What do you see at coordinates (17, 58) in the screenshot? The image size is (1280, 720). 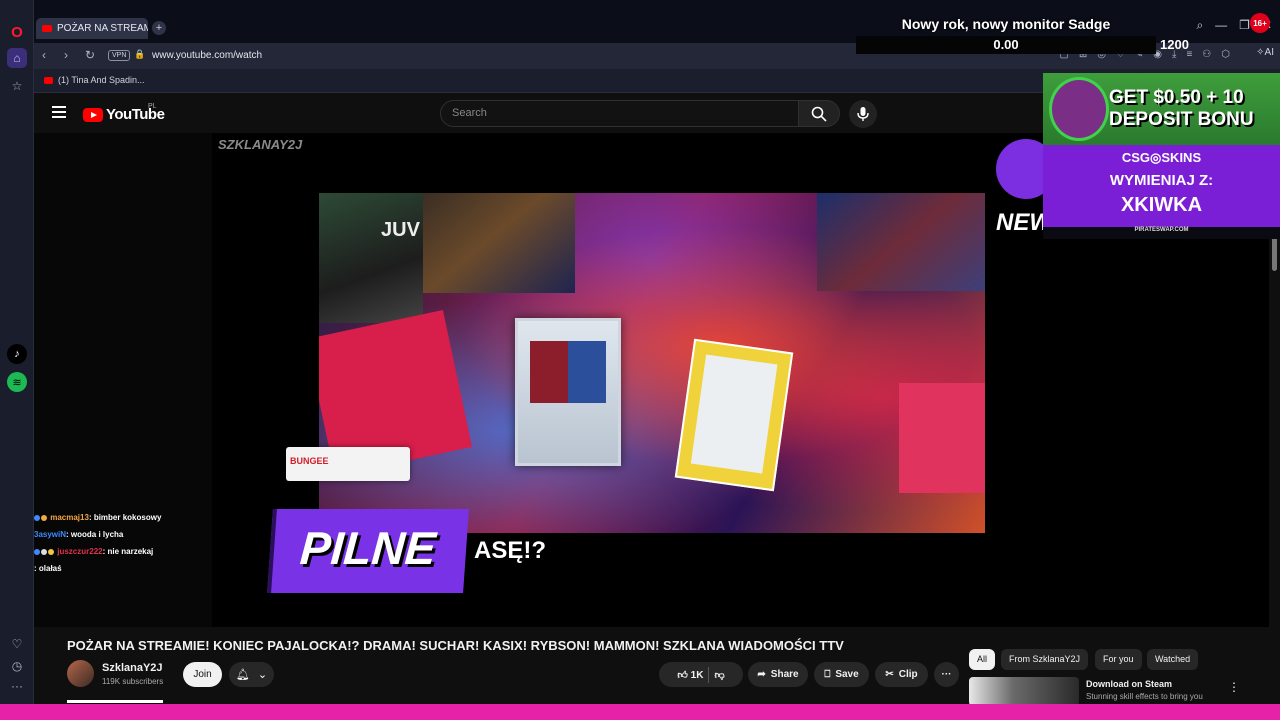 I see `home-icon: ⌂` at bounding box center [17, 58].